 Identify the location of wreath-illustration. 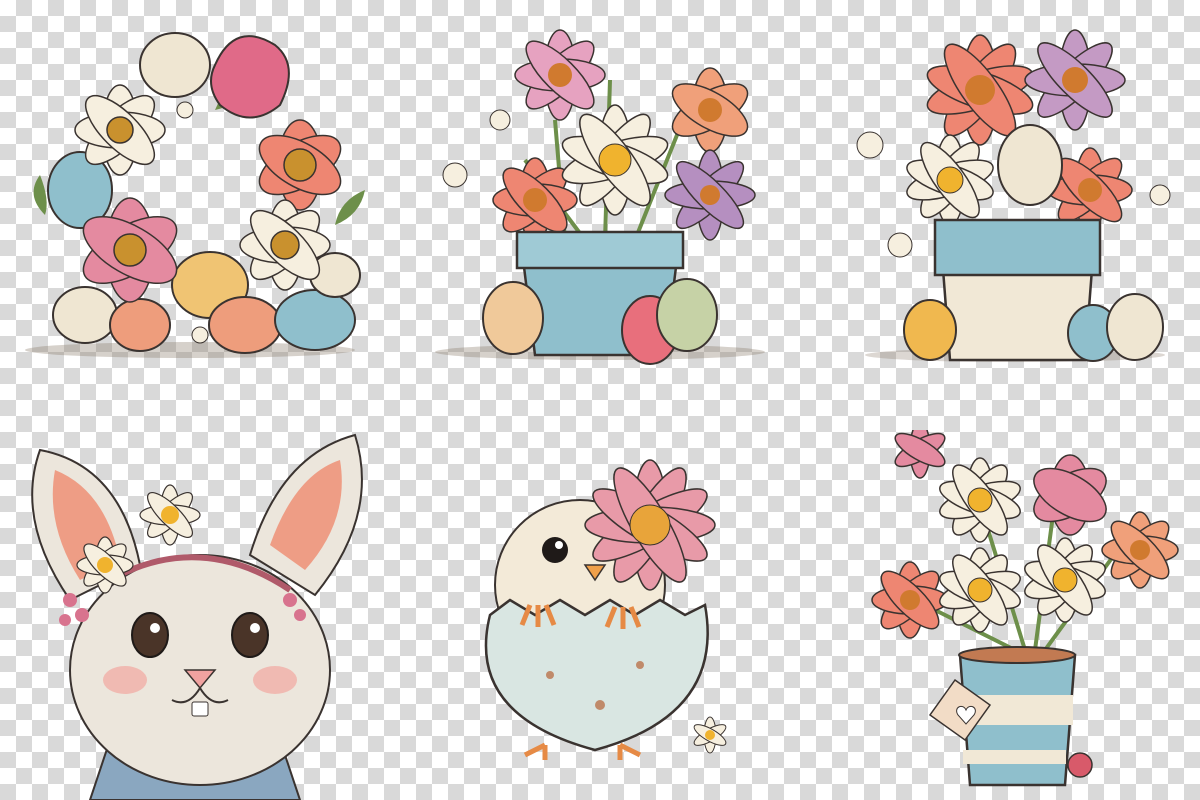
(195, 187).